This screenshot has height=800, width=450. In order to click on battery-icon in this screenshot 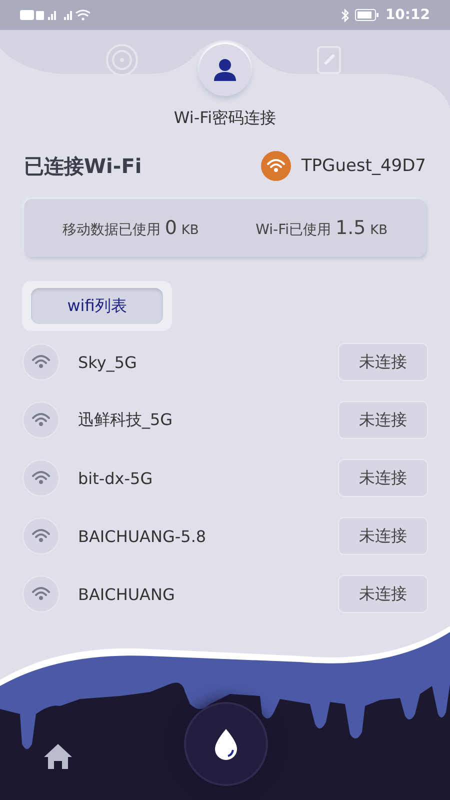, I will do `click(367, 15)`.